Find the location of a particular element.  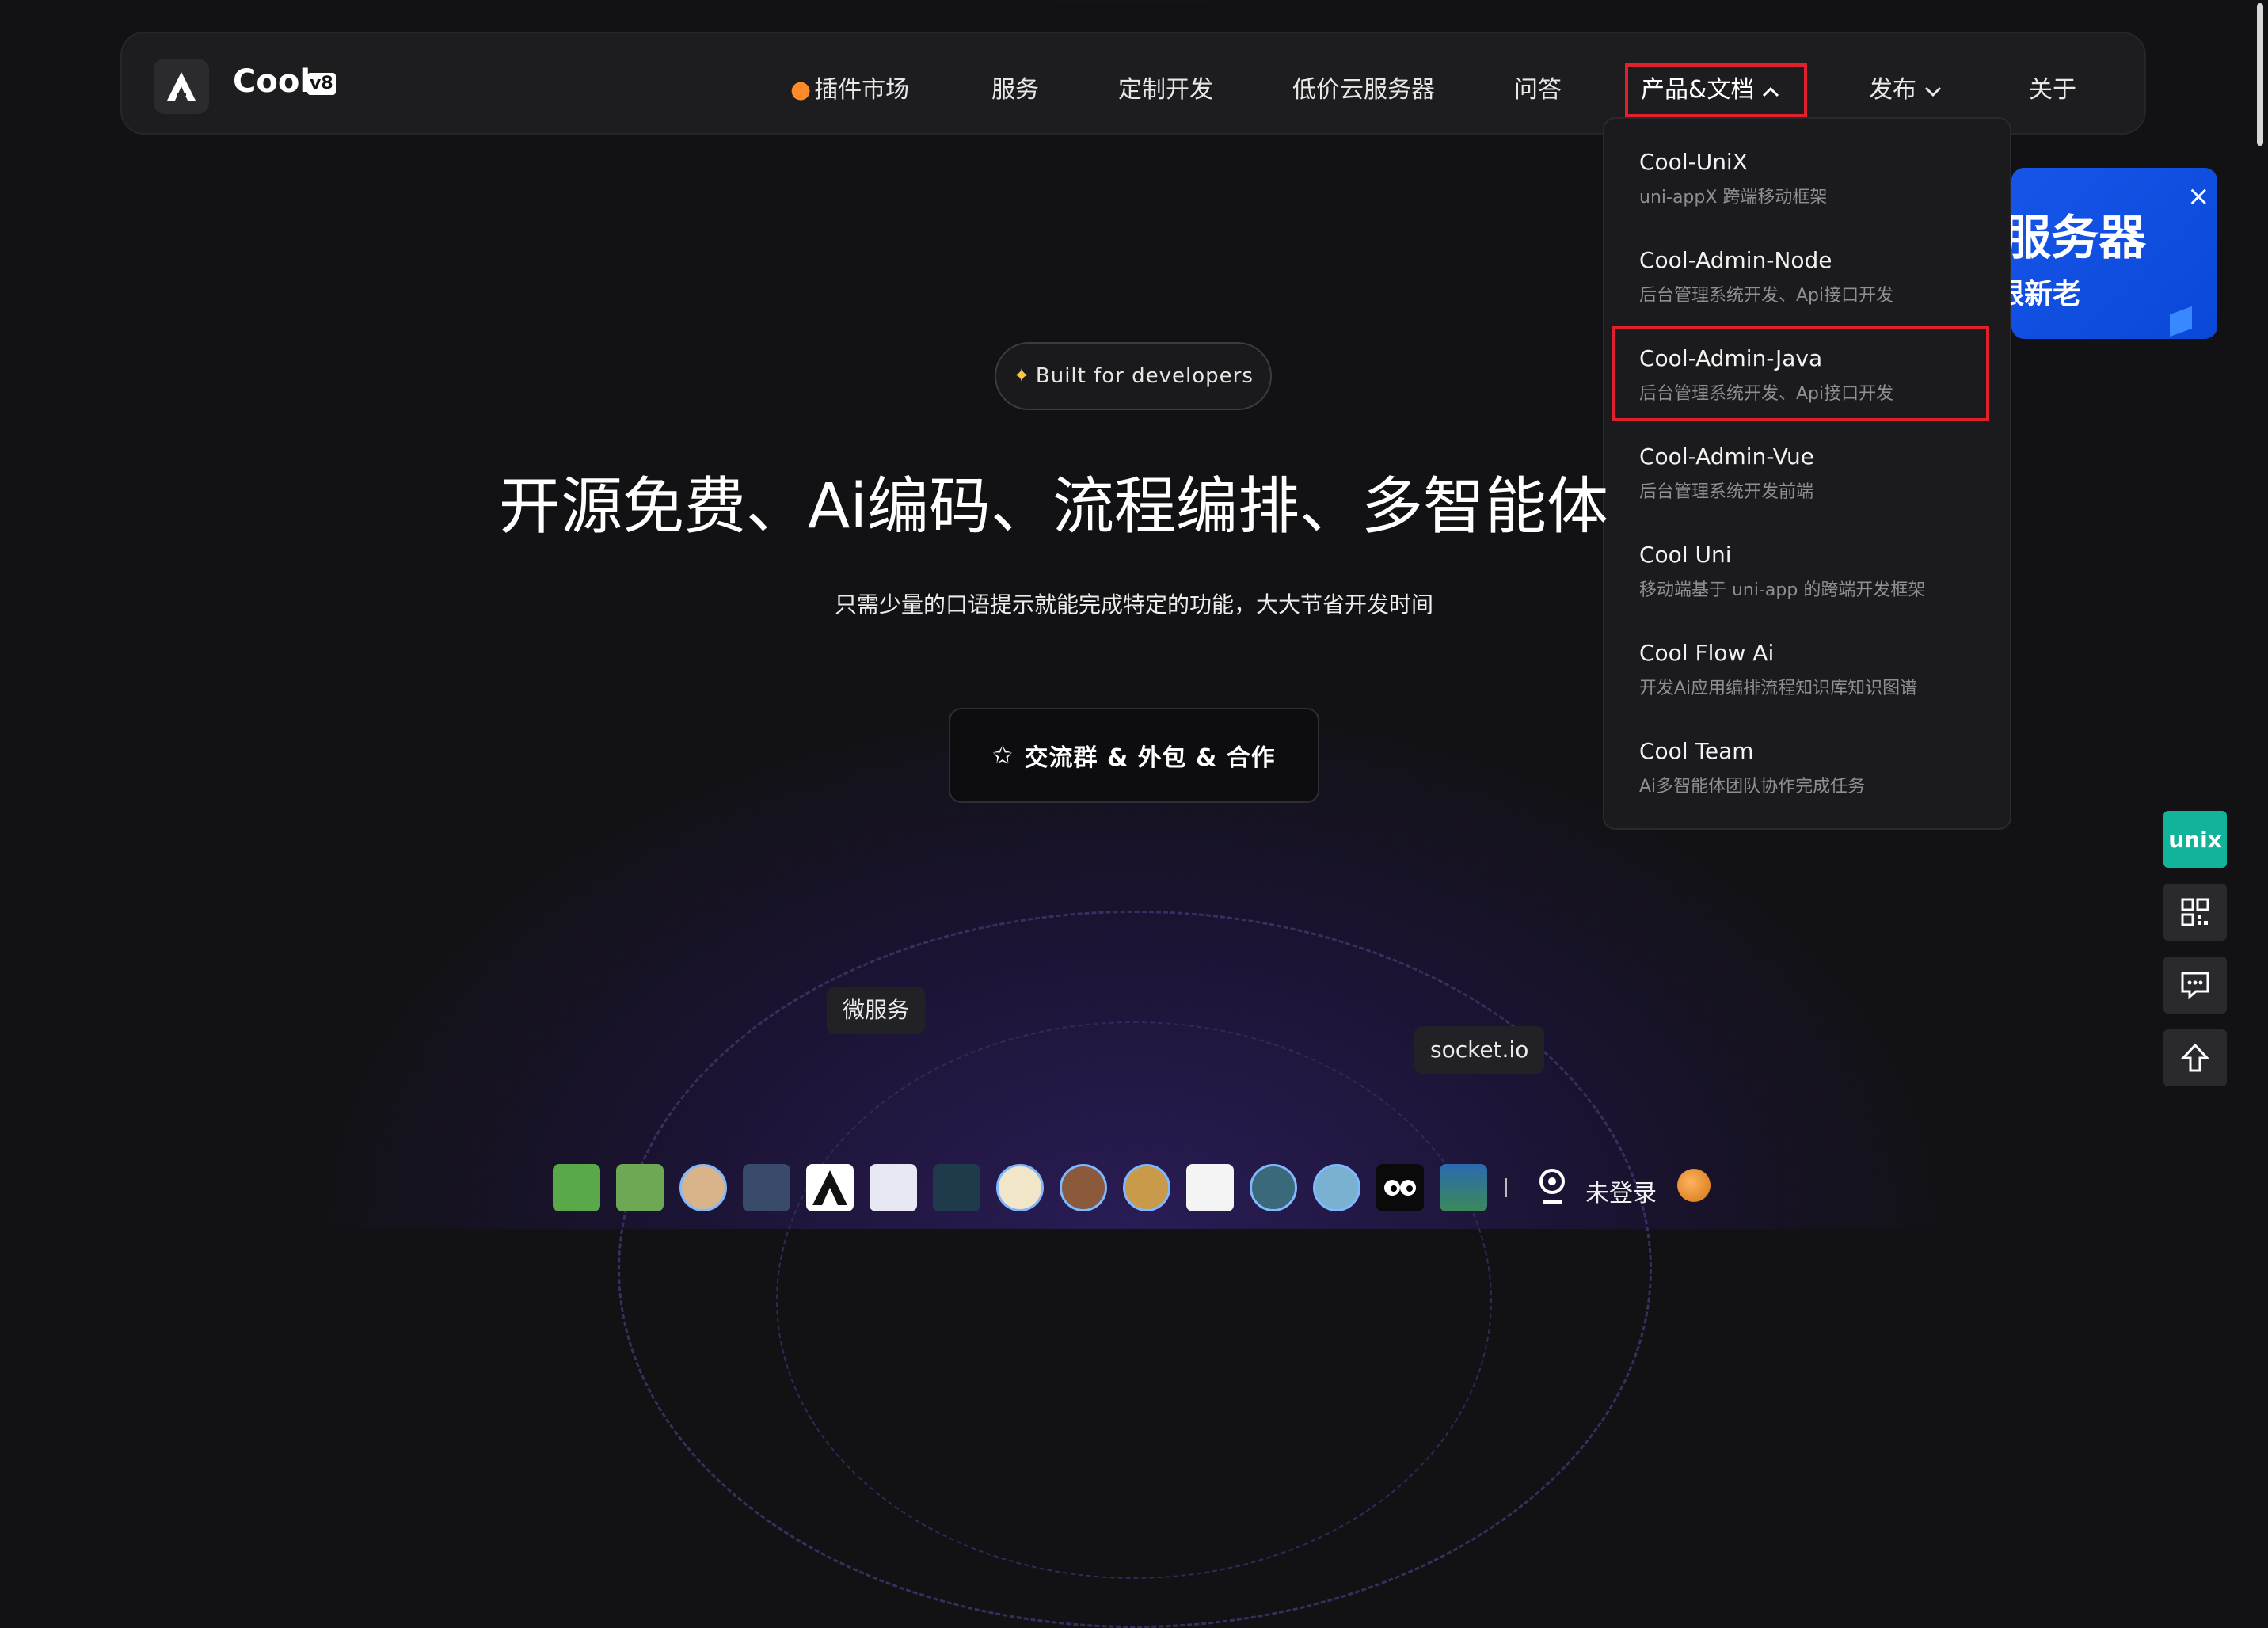

nav-about: 关于 is located at coordinates (2052, 87).